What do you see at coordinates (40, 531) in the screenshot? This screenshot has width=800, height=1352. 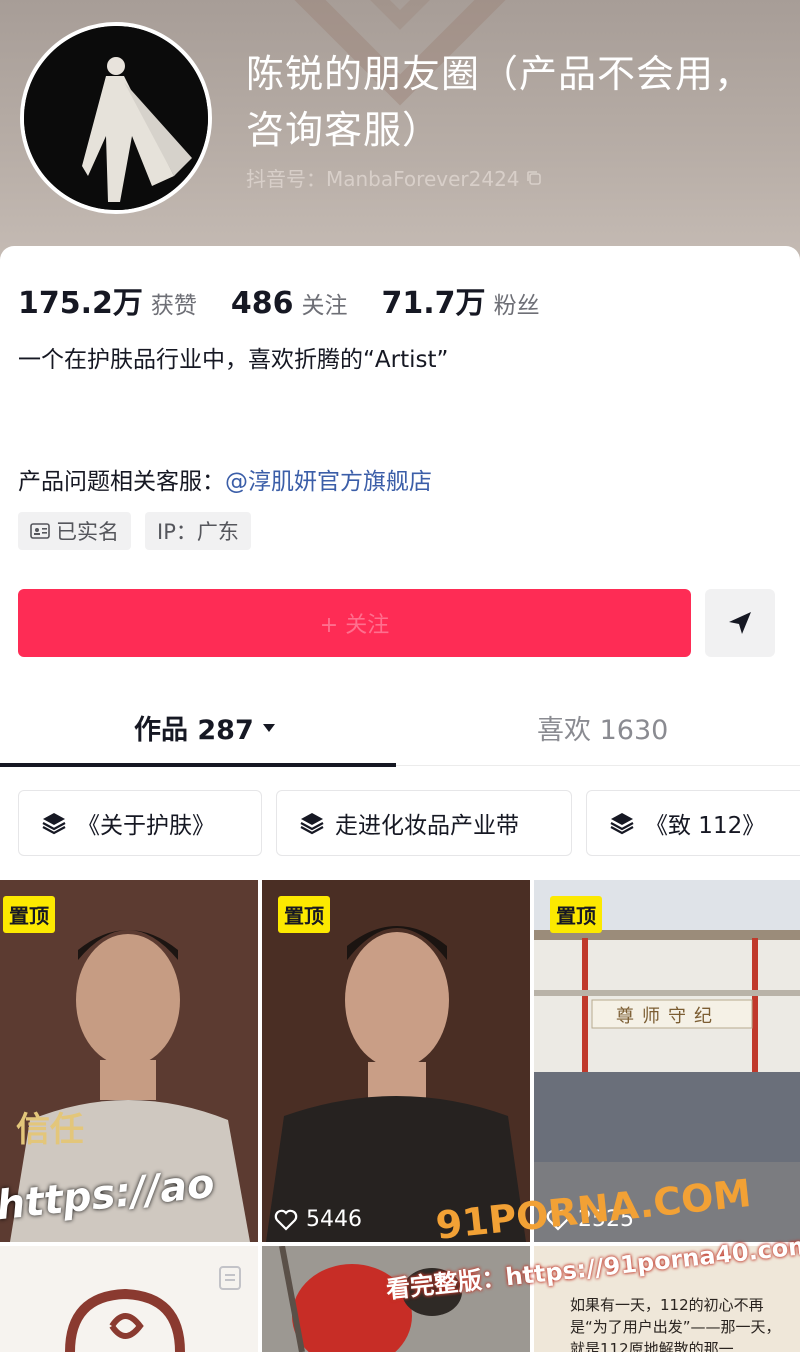 I see `id-card-icon` at bounding box center [40, 531].